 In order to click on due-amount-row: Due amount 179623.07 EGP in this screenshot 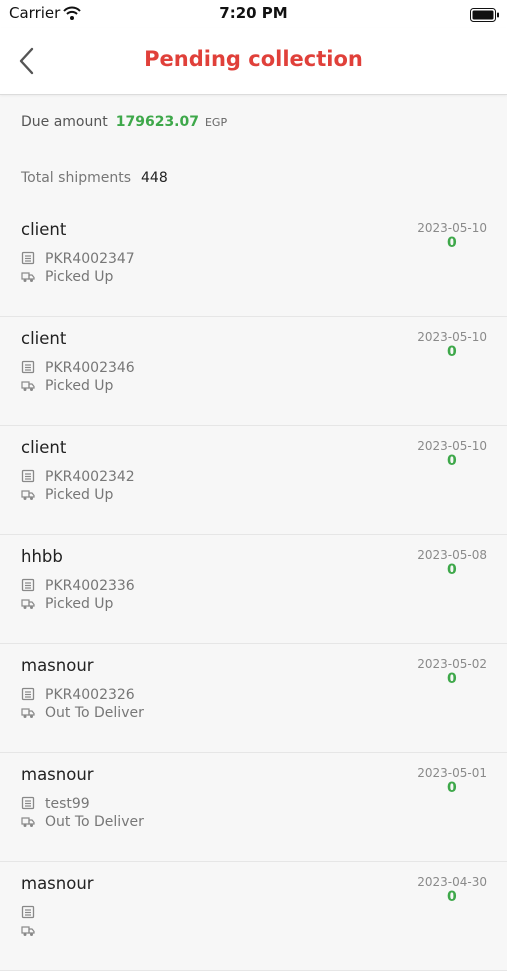, I will do `click(124, 122)`.